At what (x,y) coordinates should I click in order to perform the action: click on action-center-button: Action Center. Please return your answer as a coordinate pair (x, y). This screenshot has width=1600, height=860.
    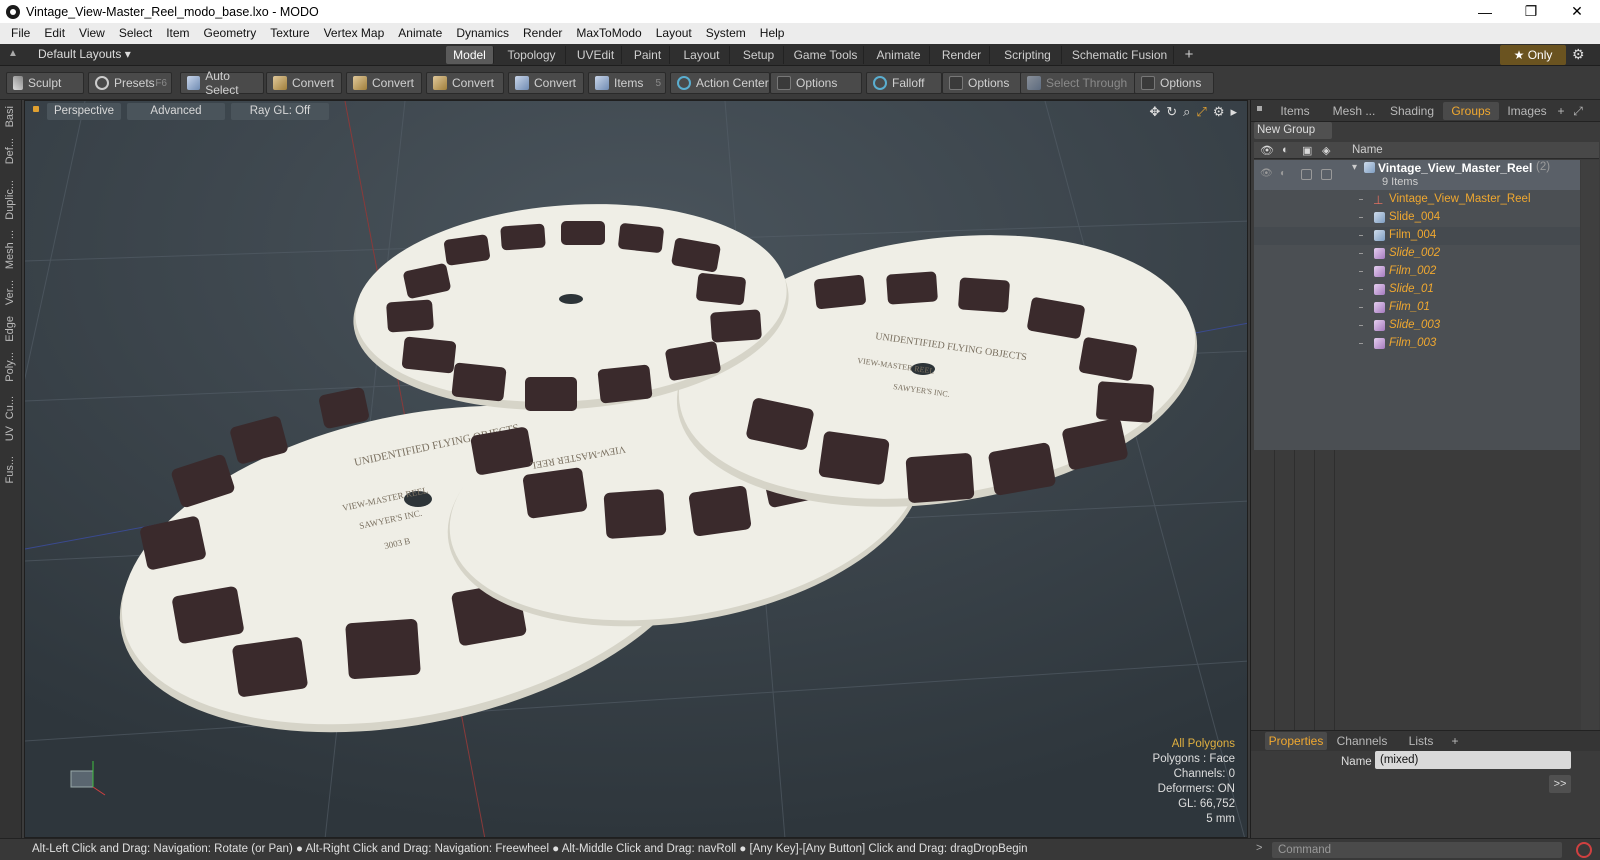
    Looking at the image, I should click on (720, 83).